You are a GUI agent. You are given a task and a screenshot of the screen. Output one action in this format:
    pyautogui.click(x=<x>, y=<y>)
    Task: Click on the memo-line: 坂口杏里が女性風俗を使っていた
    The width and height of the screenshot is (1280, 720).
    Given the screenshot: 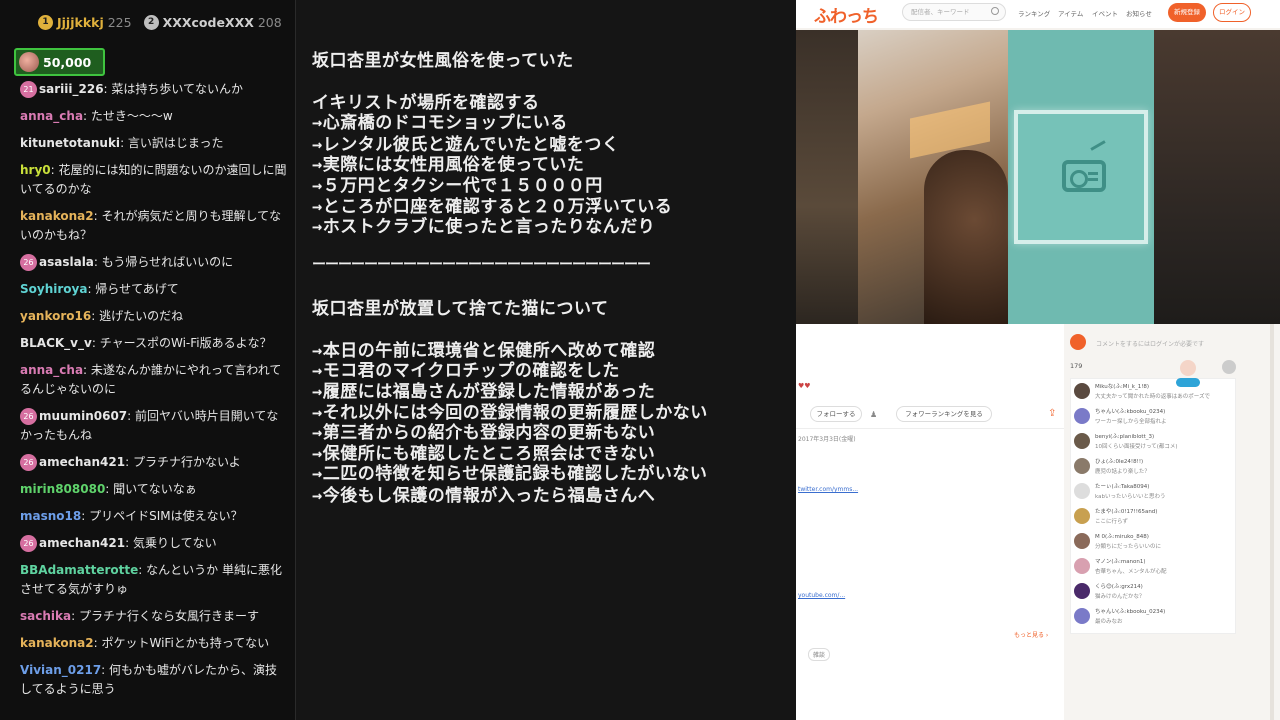 What is the action you would take?
    pyautogui.click(x=443, y=61)
    